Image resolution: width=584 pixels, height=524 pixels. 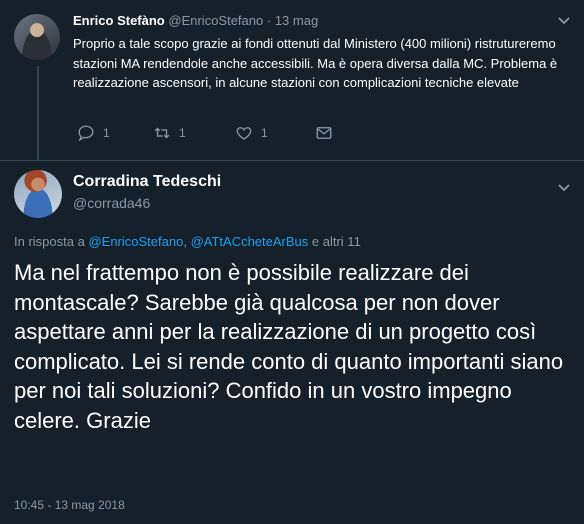 What do you see at coordinates (38, 113) in the screenshot?
I see `thread-connector-line` at bounding box center [38, 113].